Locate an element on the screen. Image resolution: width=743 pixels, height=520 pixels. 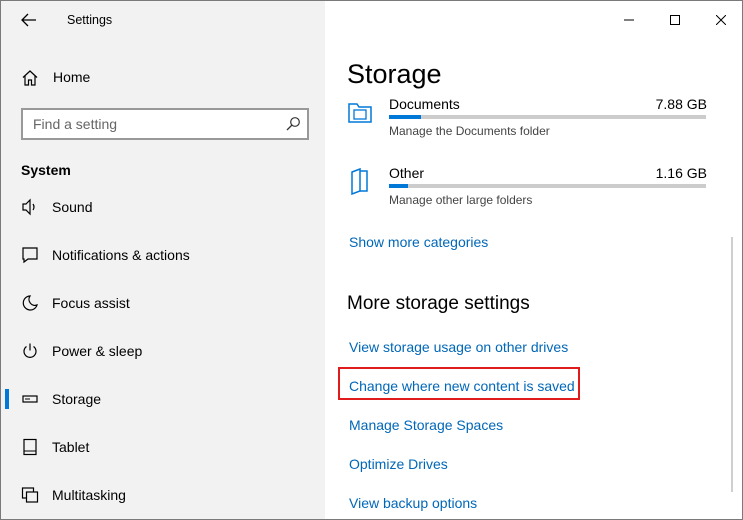
sidebar-item-multitasking: Multitasking is located at coordinates (163, 495).